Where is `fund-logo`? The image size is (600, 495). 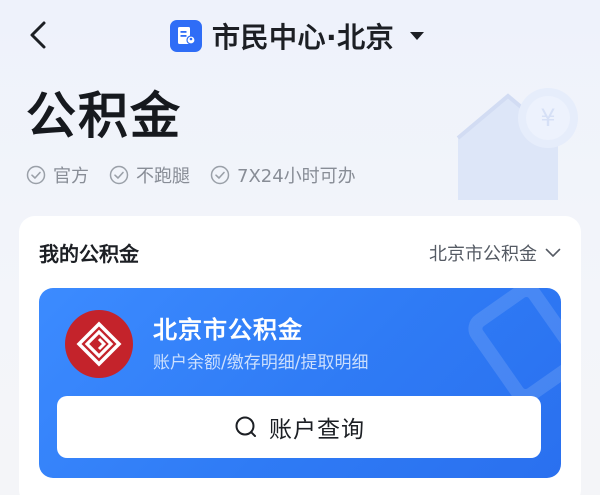 fund-logo is located at coordinates (99, 344).